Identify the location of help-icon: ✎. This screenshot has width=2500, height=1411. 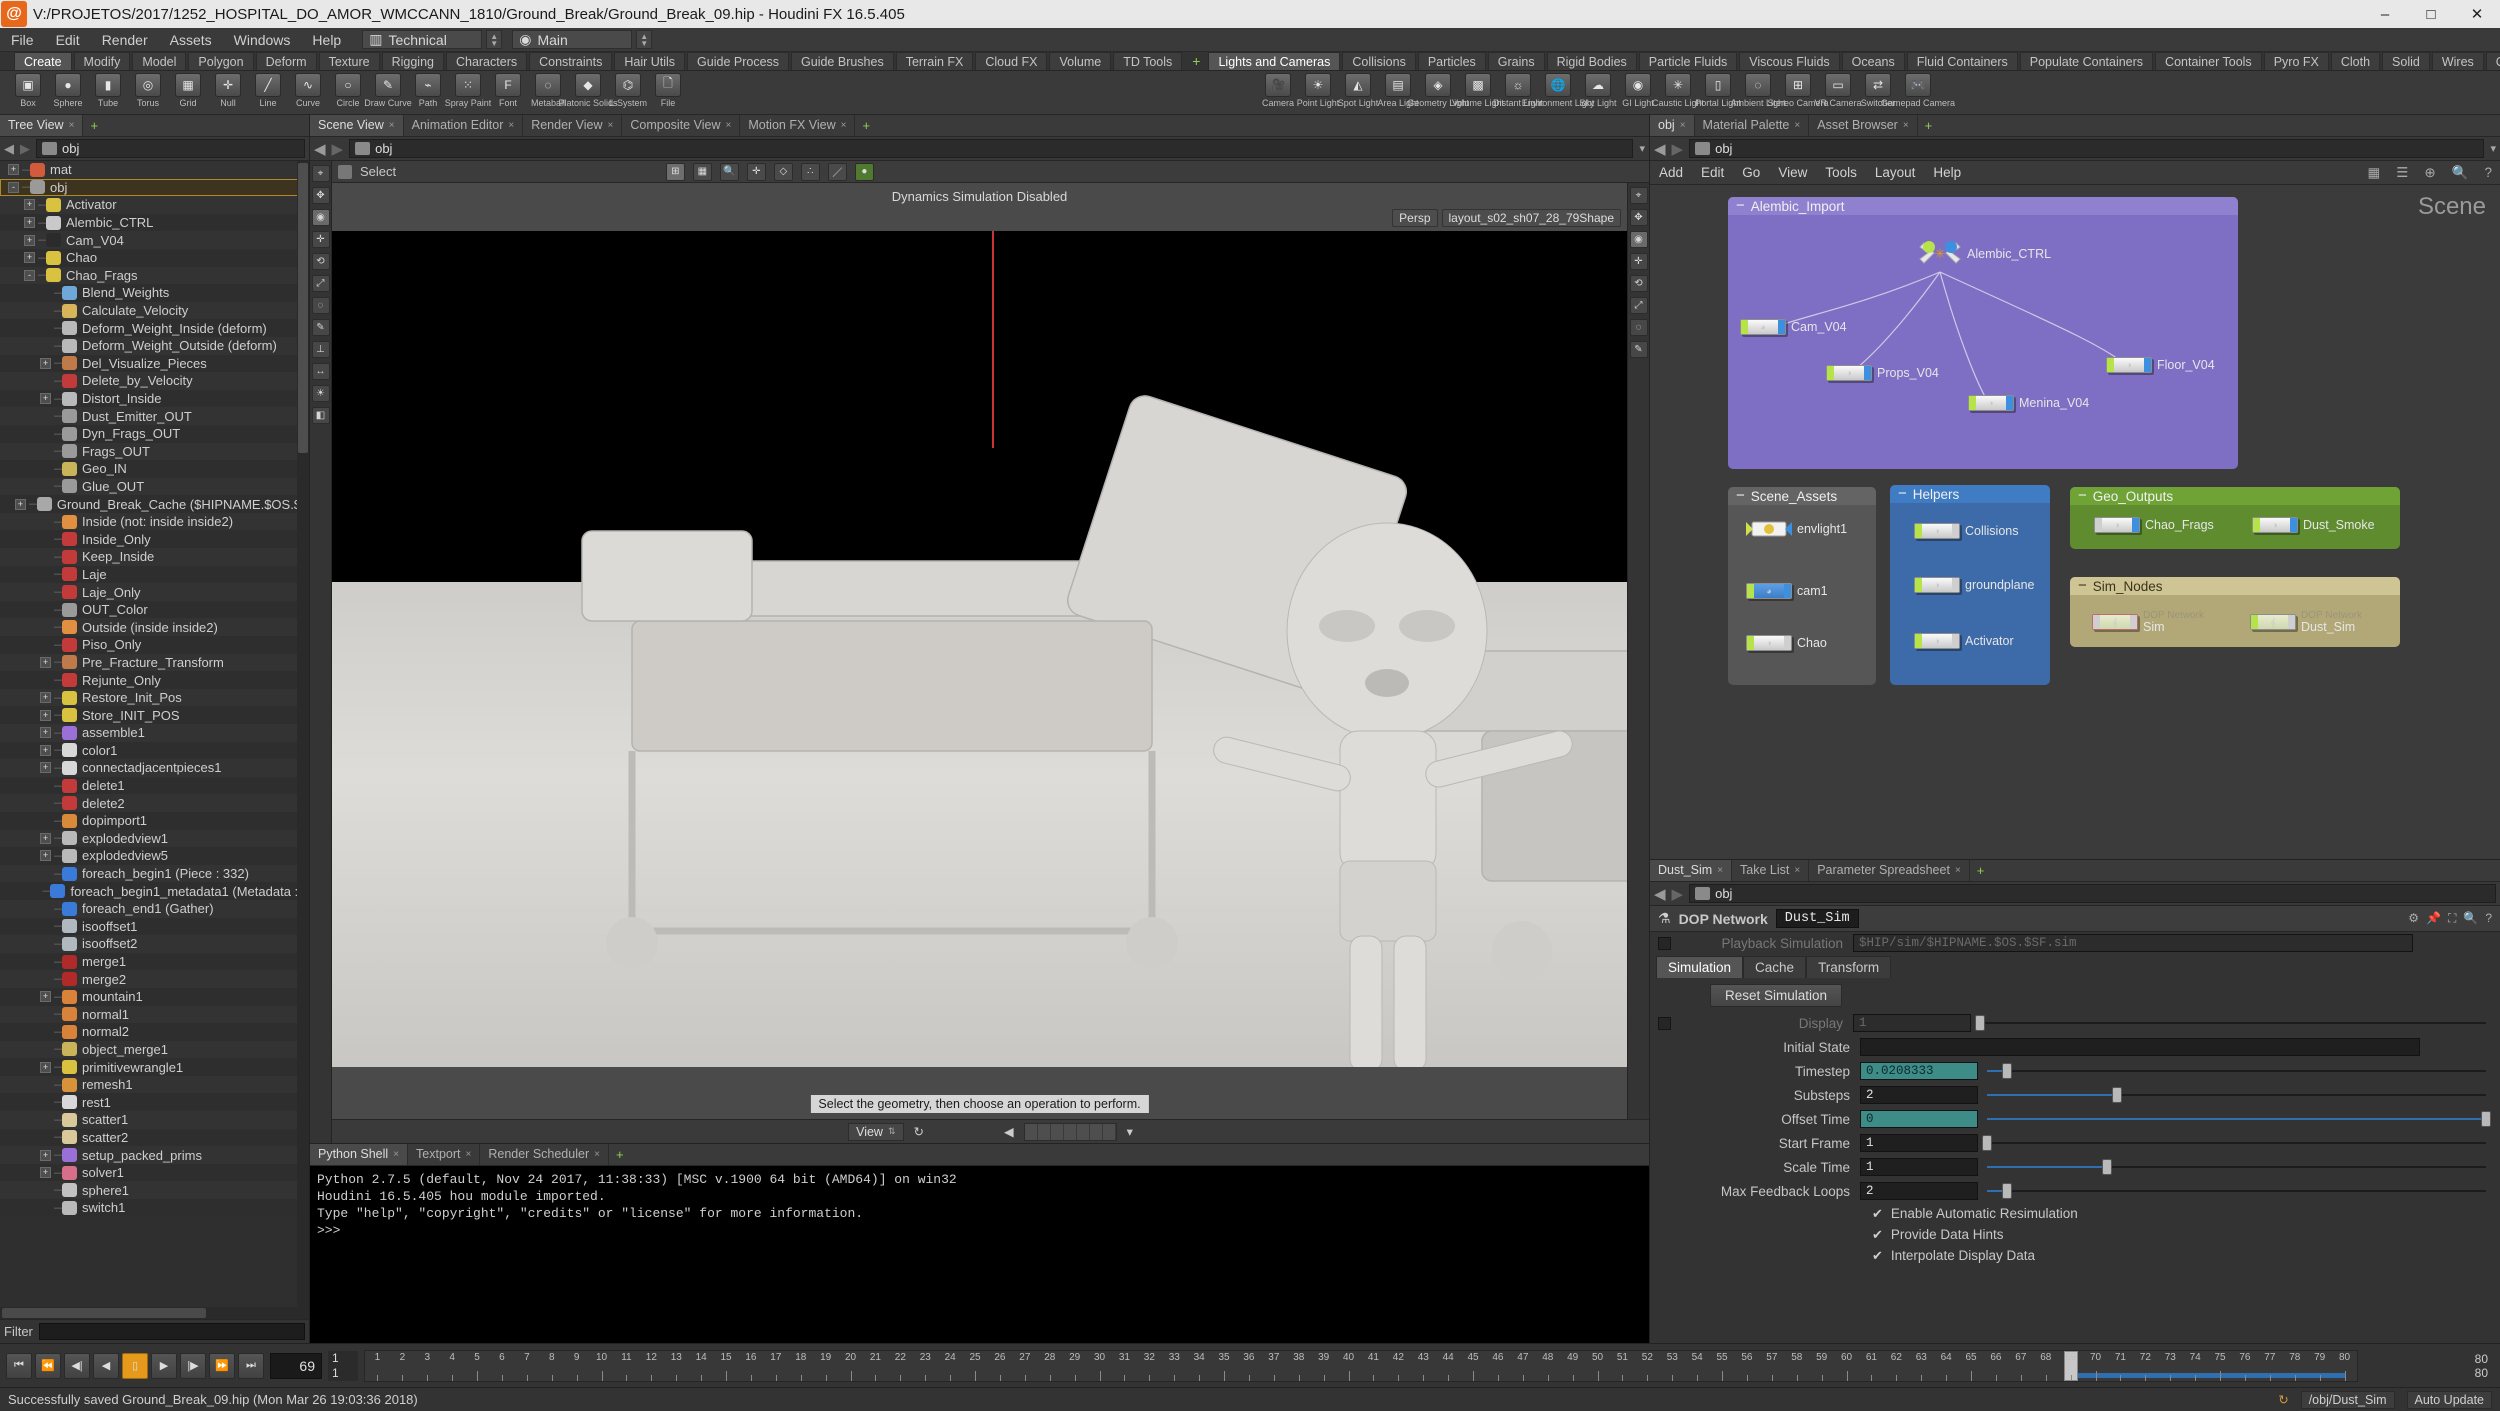
(1638, 349).